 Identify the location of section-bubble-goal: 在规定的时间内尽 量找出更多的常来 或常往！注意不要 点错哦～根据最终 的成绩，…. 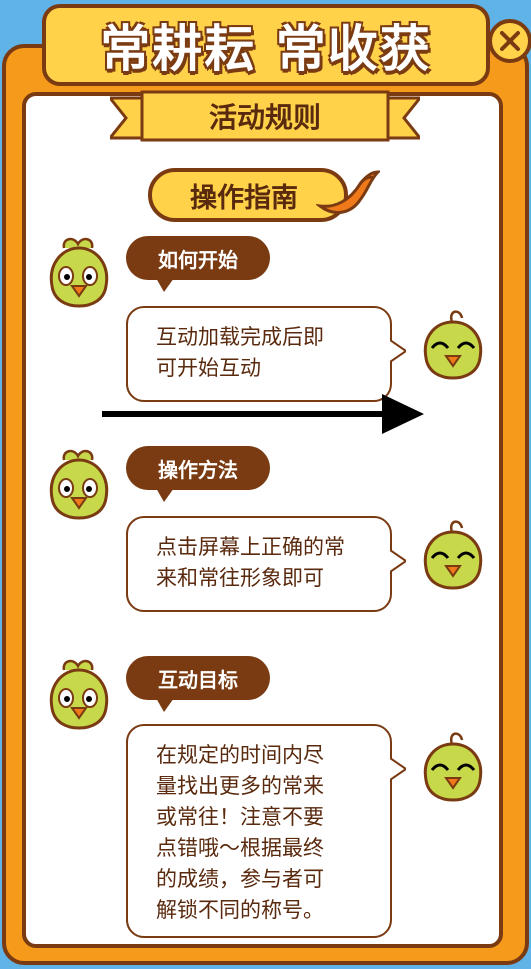
(266, 831).